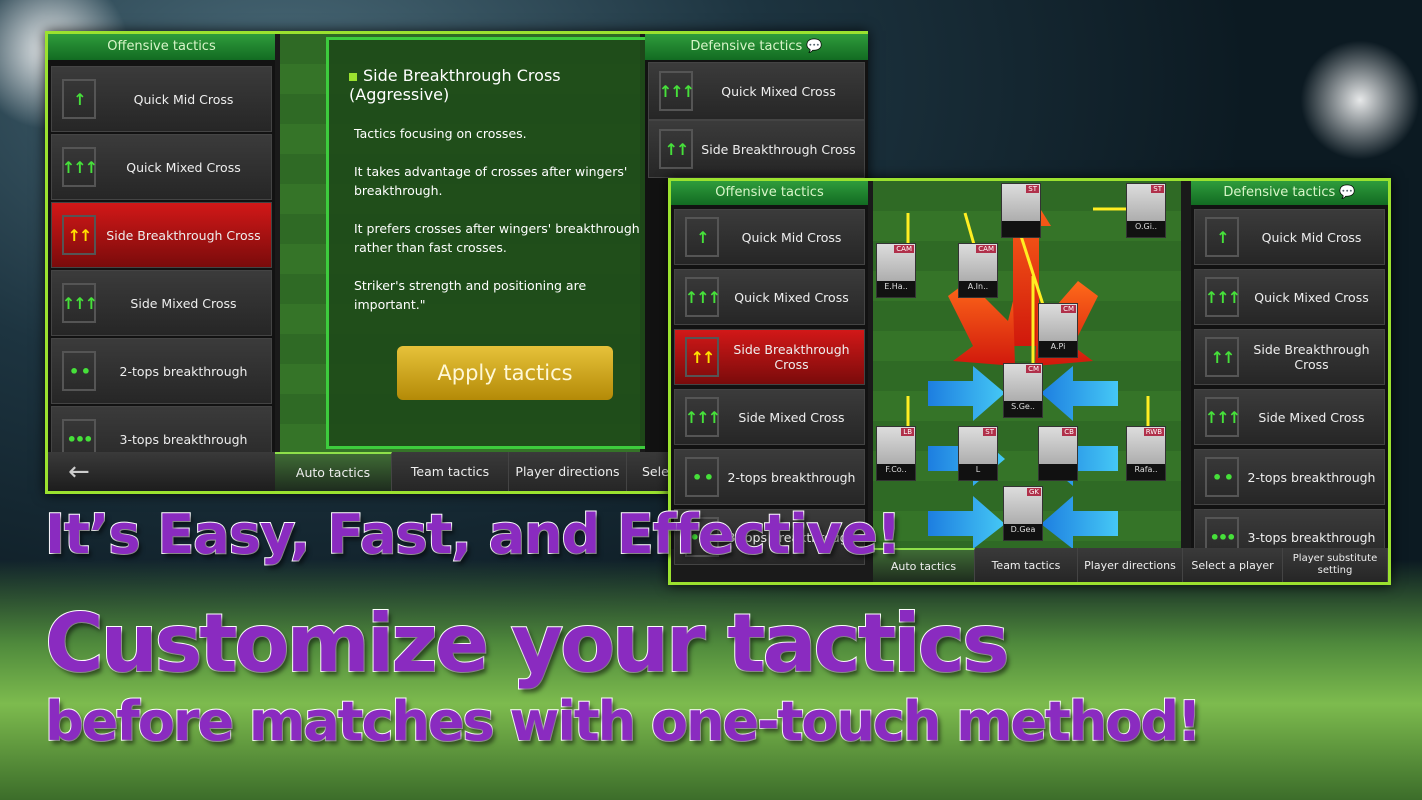  I want to click on tab-select-player: Select a player, so click(1233, 565).